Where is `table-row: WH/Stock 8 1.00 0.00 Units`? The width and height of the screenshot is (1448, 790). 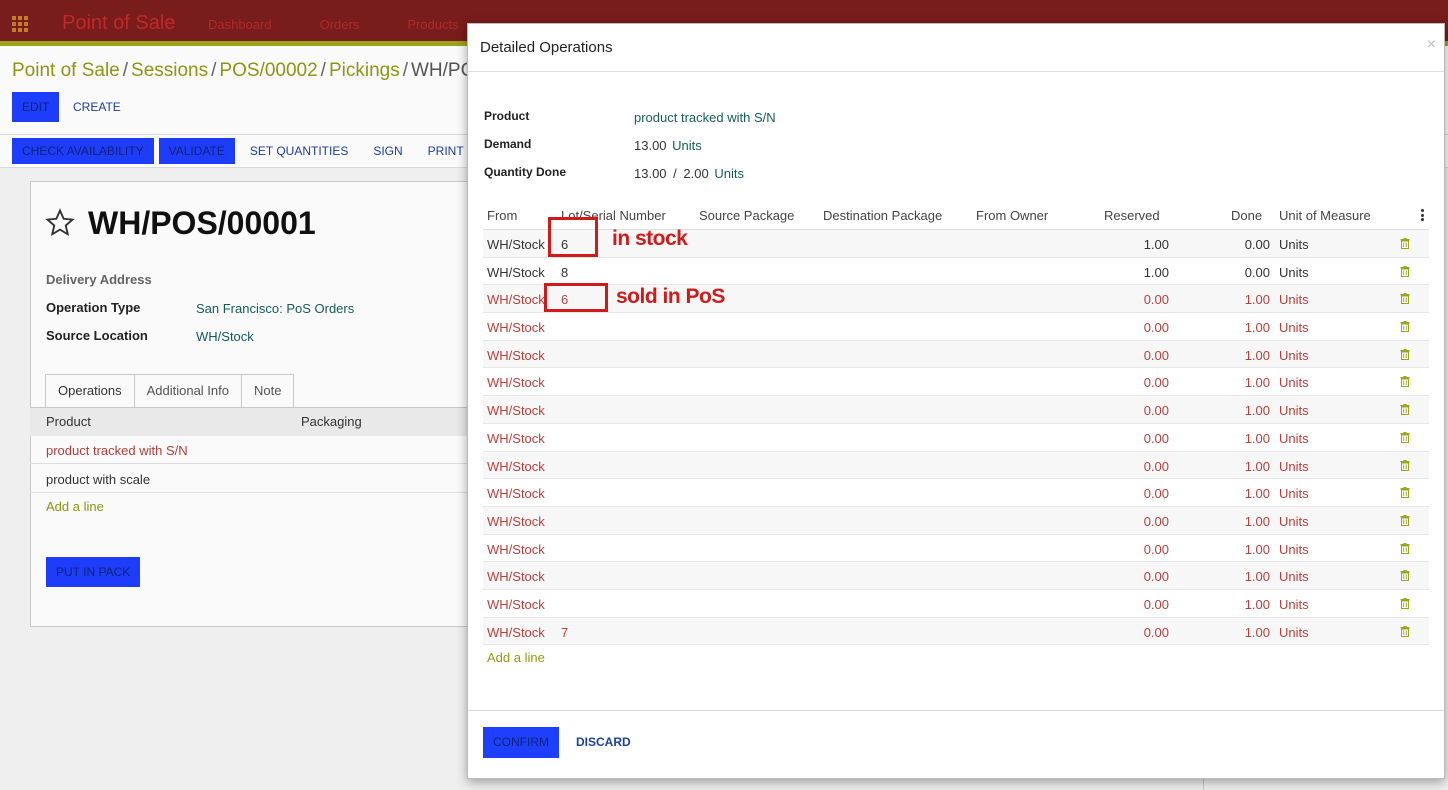
table-row: WH/Stock 8 1.00 0.00 Units is located at coordinates (956, 272).